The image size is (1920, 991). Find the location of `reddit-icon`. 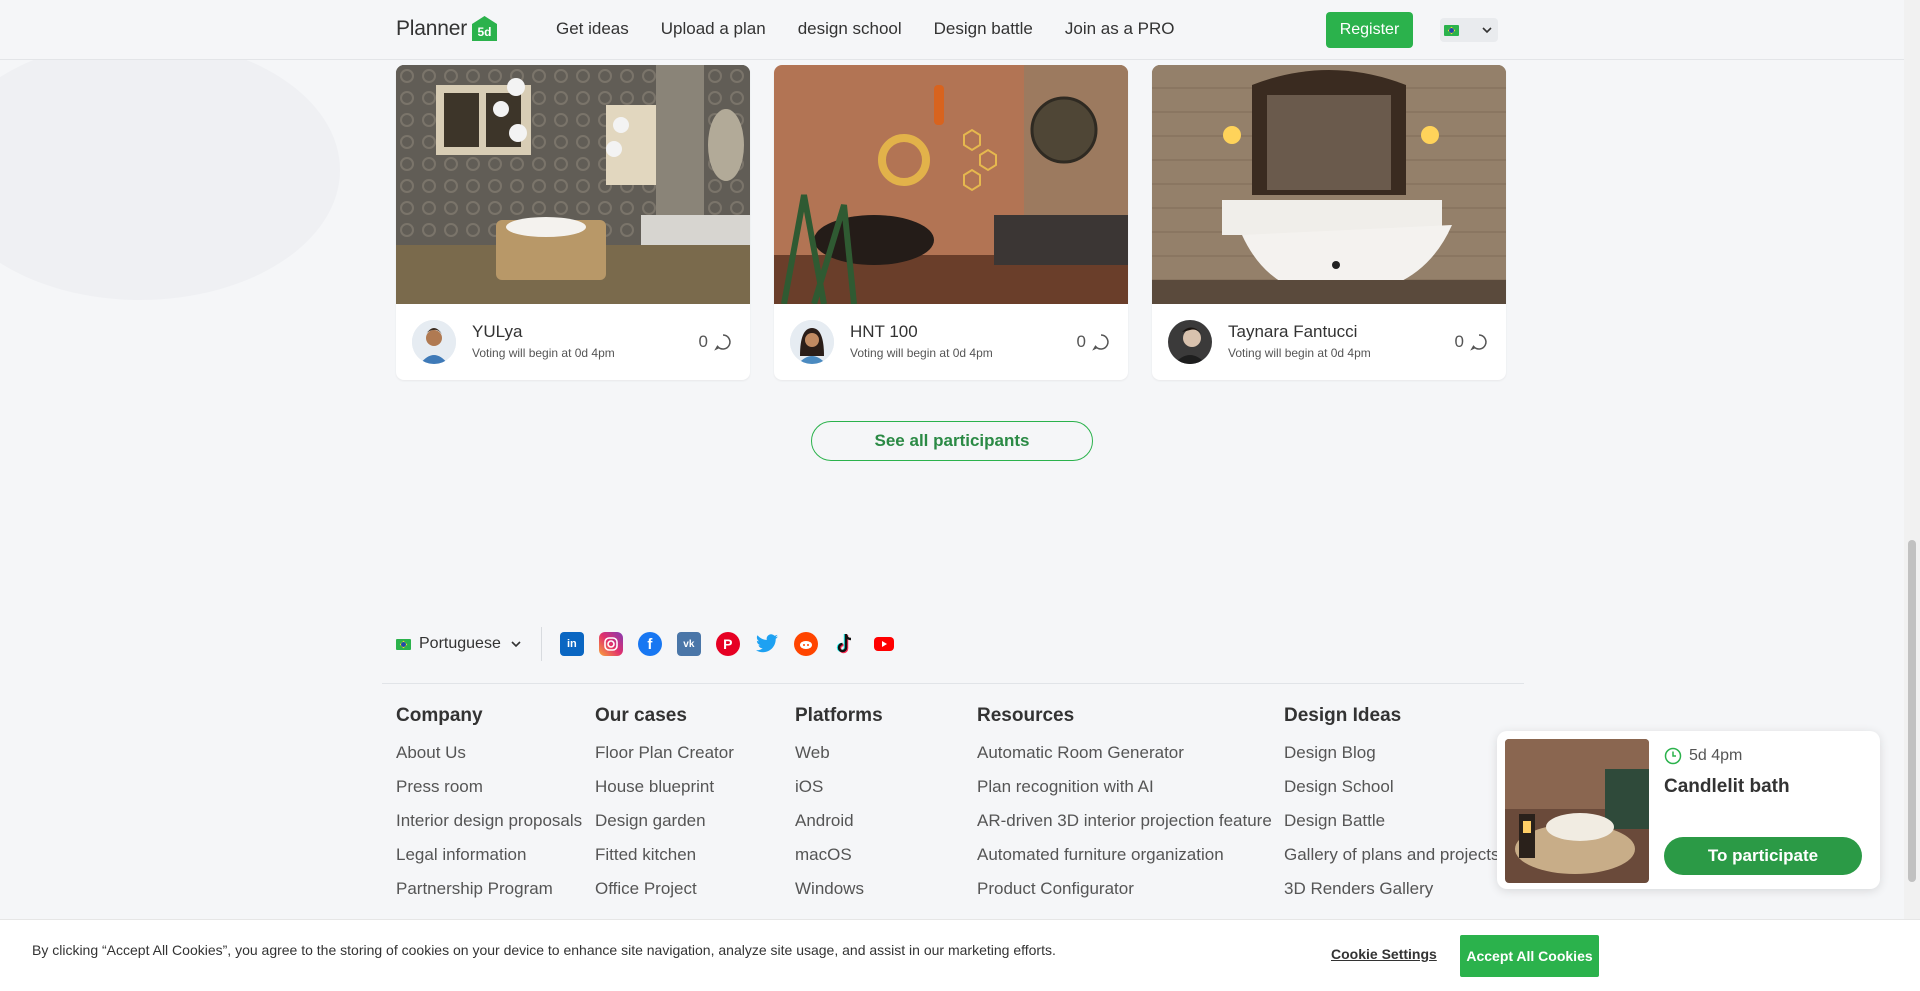

reddit-icon is located at coordinates (805, 644).